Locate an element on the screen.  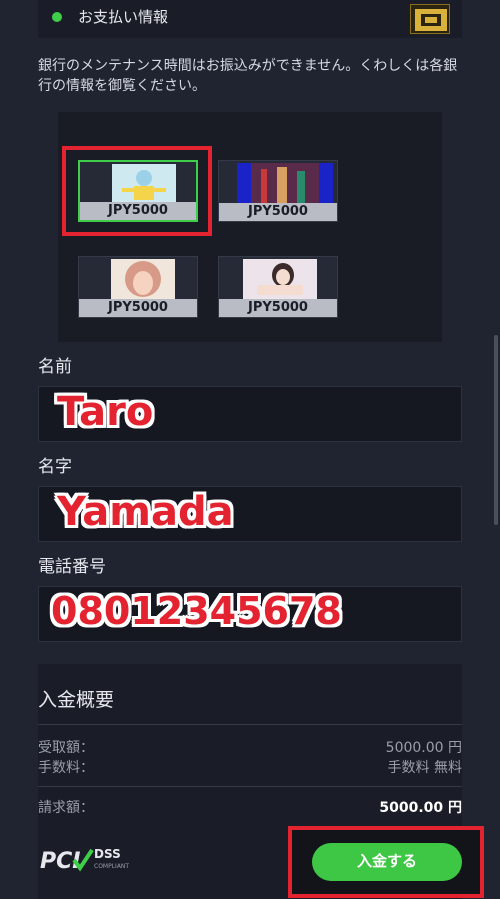
last-name-field: Yamada is located at coordinates (250, 514).